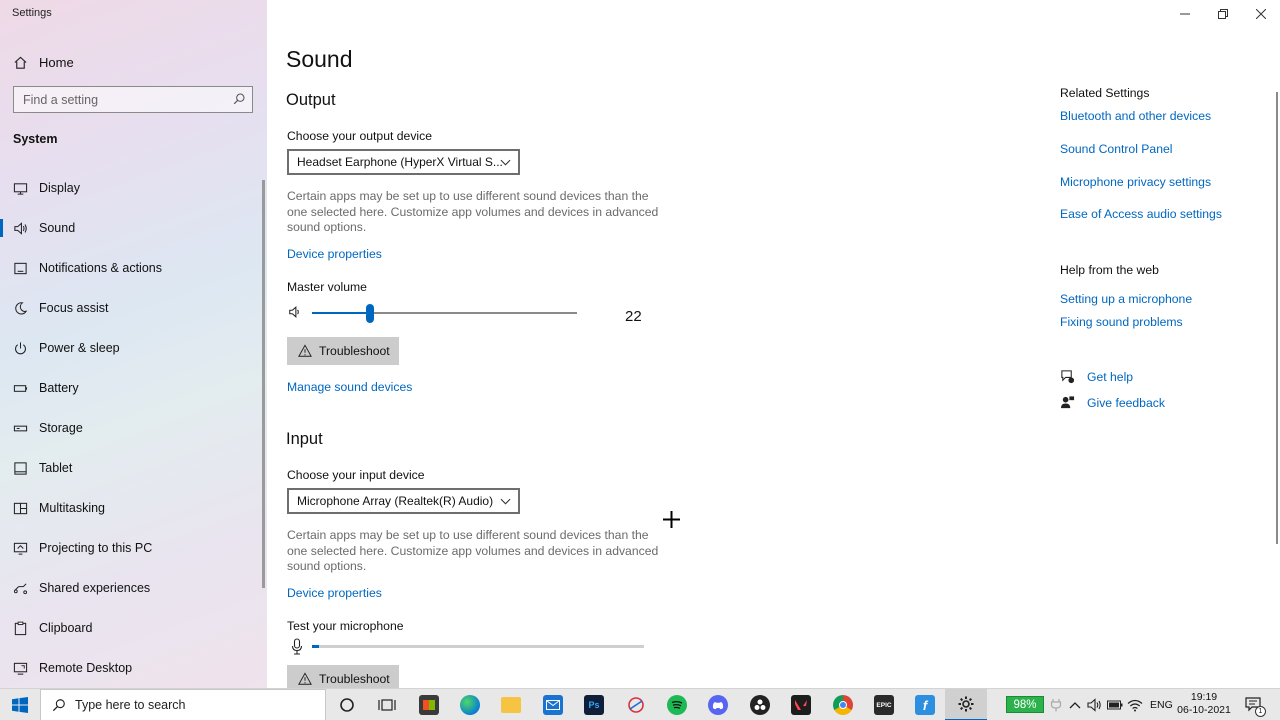 This screenshot has width=1280, height=720. What do you see at coordinates (341, 313) in the screenshot?
I see `slider-fill` at bounding box center [341, 313].